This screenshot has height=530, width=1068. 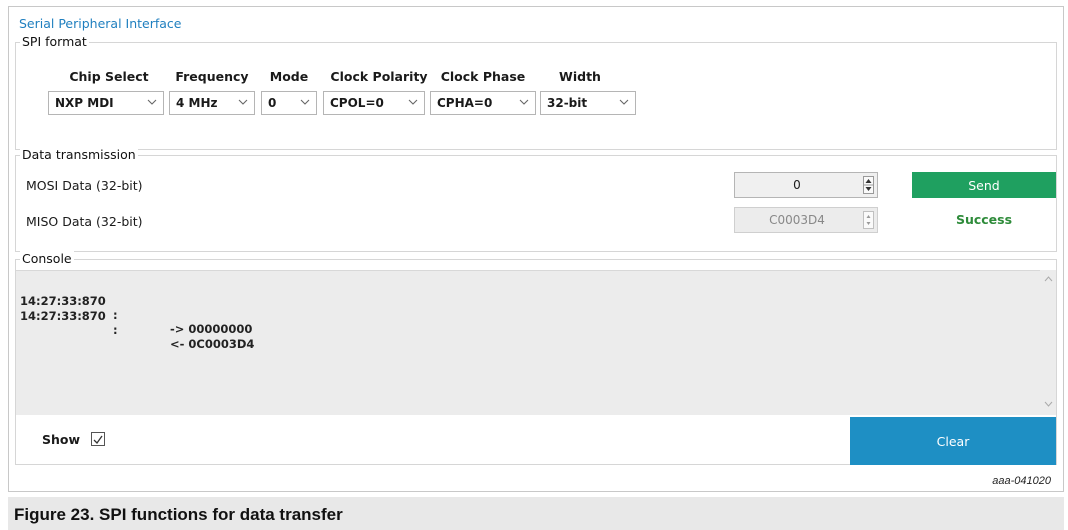 I want to click on chip-select-dropdown: NXP MDI, so click(x=106, y=103).